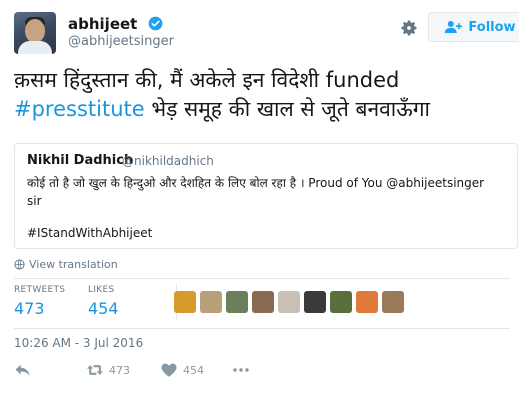  Describe the element at coordinates (102, 24) in the screenshot. I see `author-name: abhijeet` at that location.